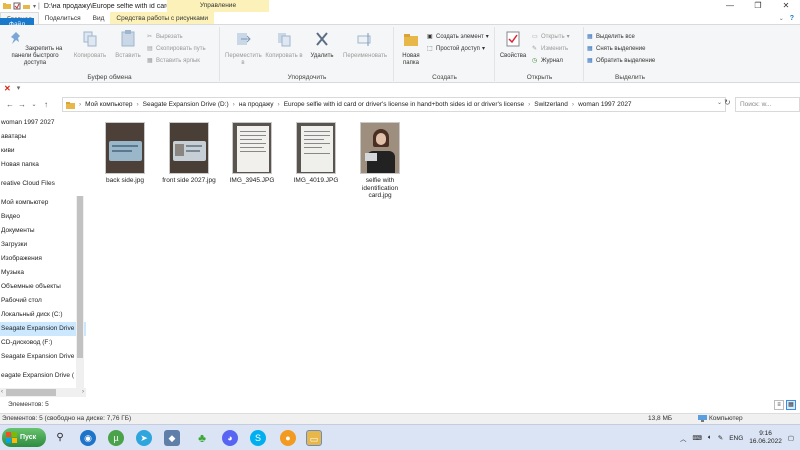 The image size is (800, 450). Describe the element at coordinates (22, 104) in the screenshot. I see `forward-arrow-icon: →` at that location.